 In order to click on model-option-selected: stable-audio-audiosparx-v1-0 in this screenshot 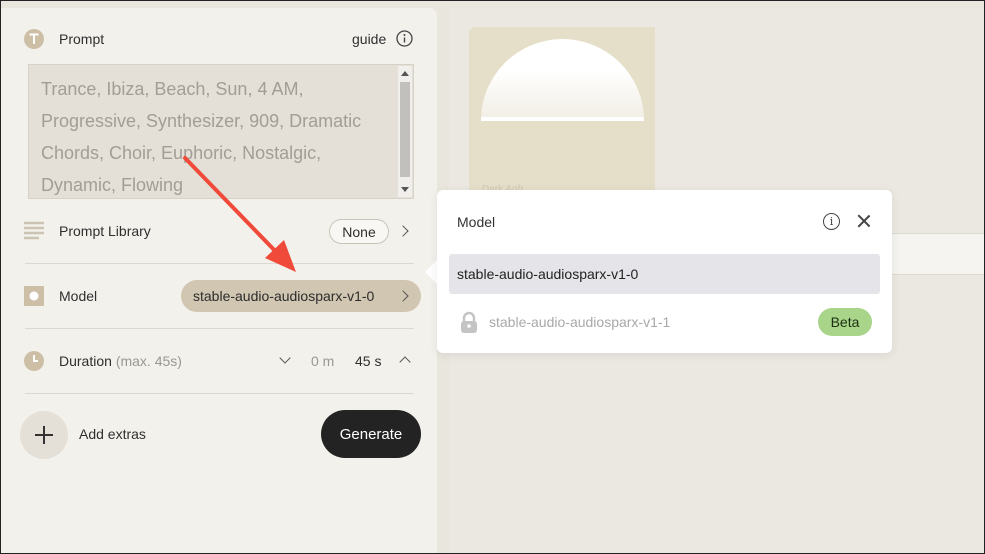, I will do `click(664, 274)`.